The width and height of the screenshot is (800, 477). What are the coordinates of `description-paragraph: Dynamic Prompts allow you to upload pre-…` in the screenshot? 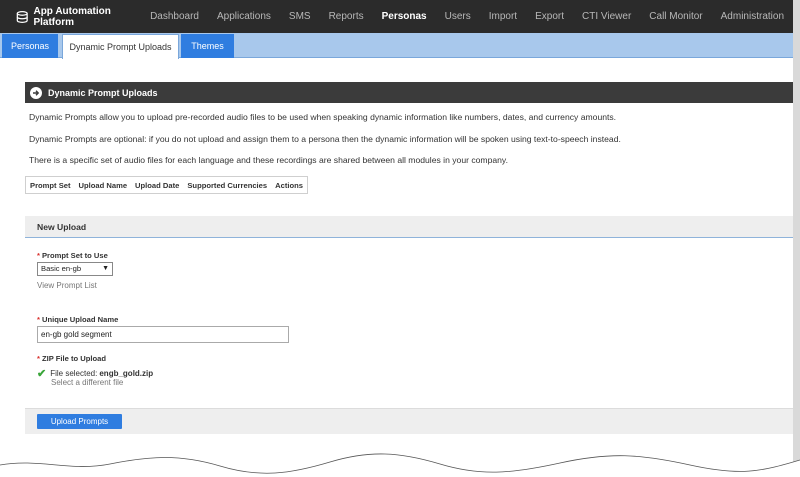 It's located at (323, 117).